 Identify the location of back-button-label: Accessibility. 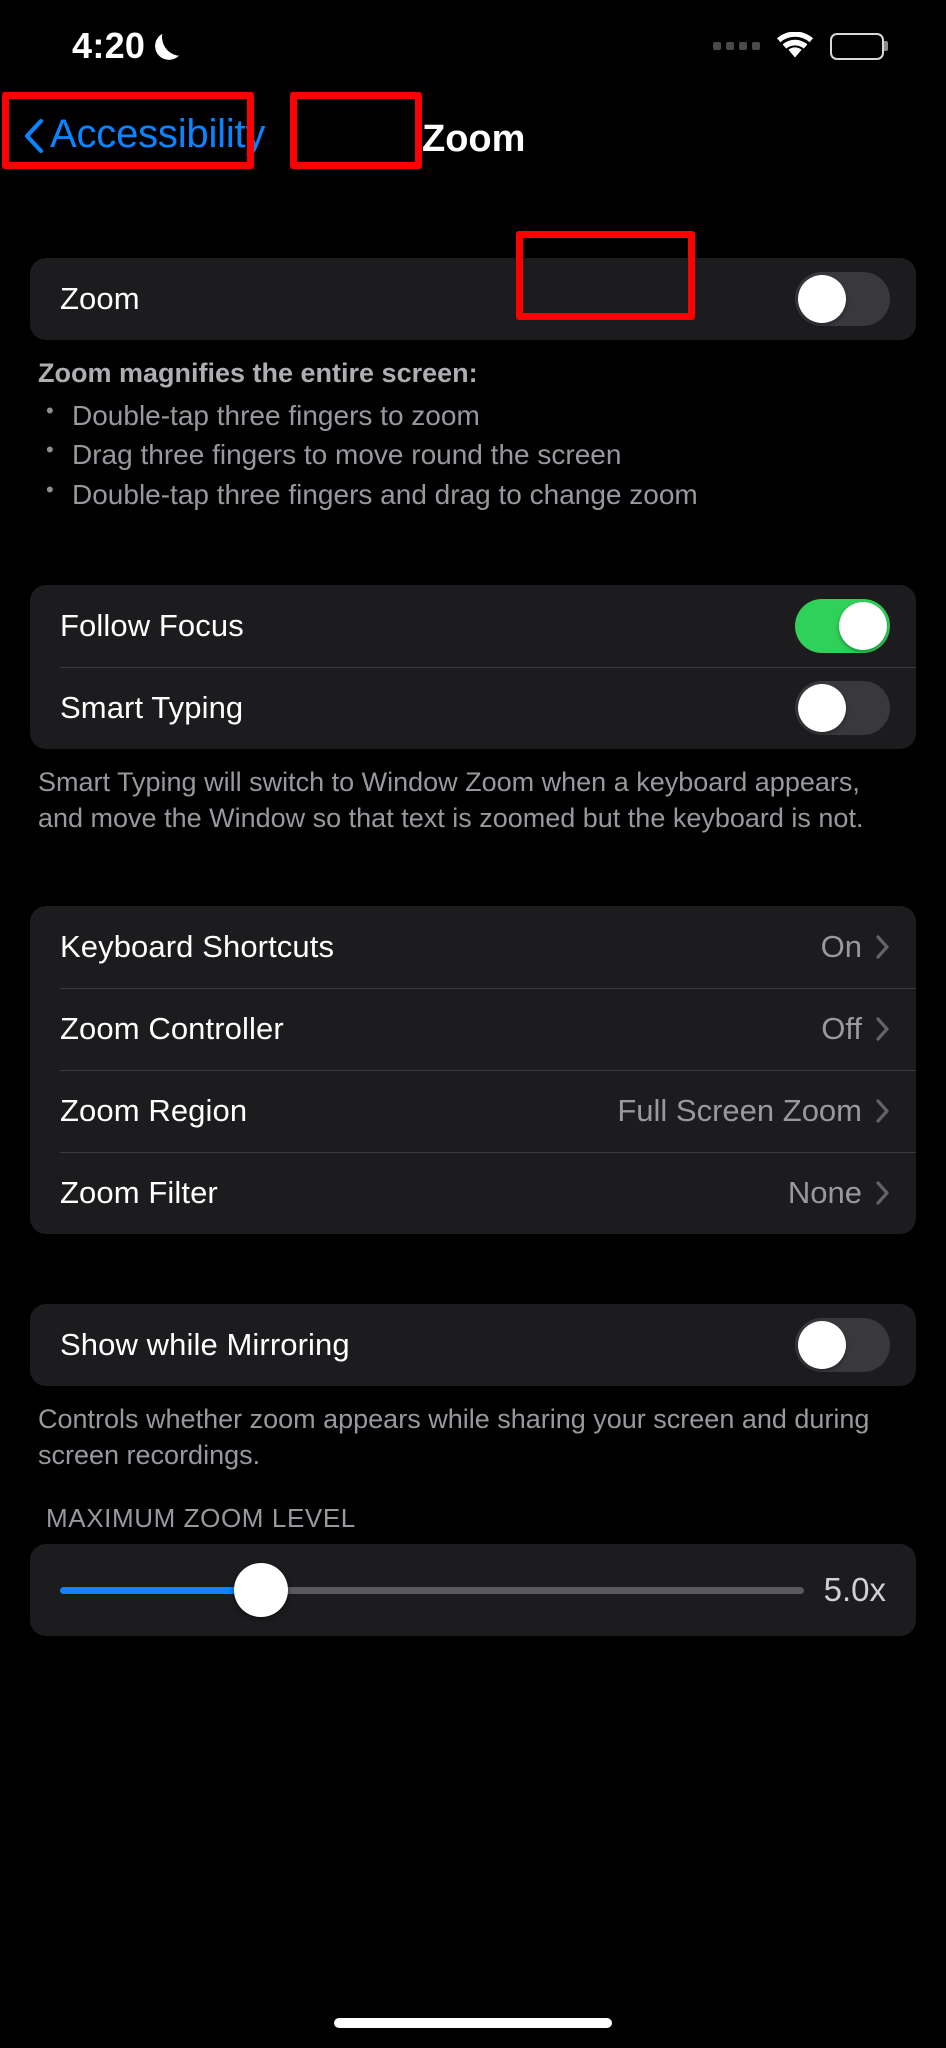
(158, 134).